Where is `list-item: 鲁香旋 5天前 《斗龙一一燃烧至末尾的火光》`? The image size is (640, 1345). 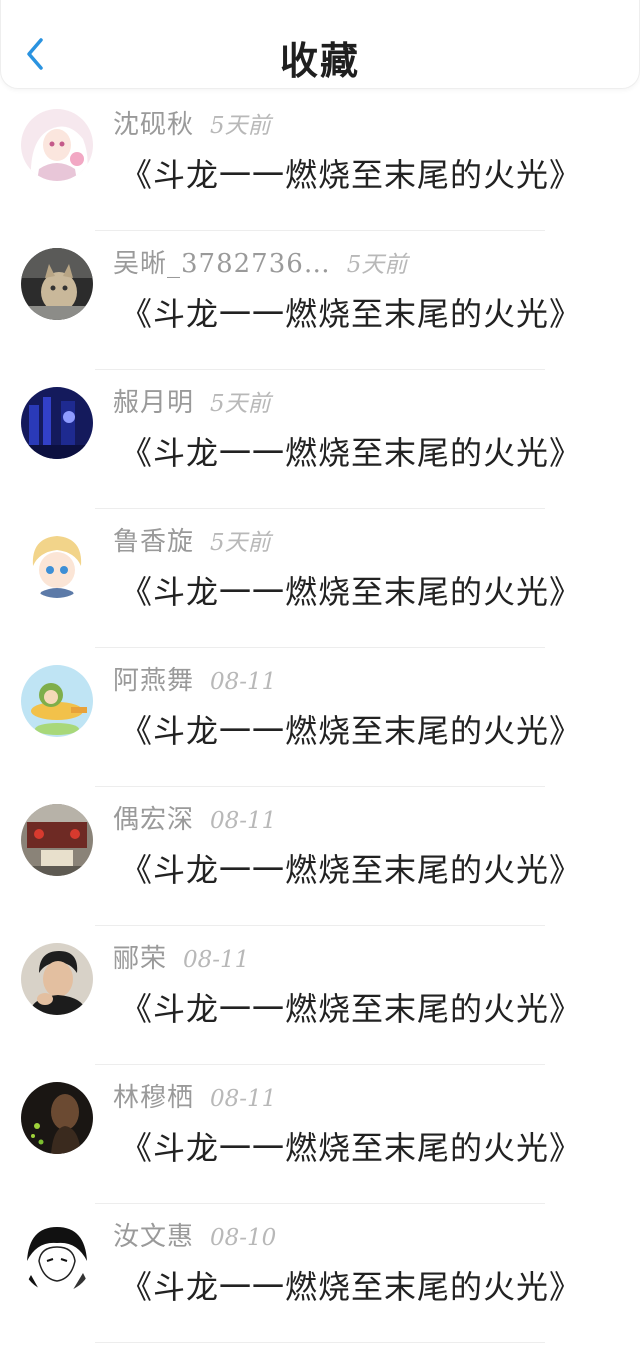 list-item: 鲁香旋 5天前 《斗龙一一燃烧至末尾的火光》 is located at coordinates (320, 578).